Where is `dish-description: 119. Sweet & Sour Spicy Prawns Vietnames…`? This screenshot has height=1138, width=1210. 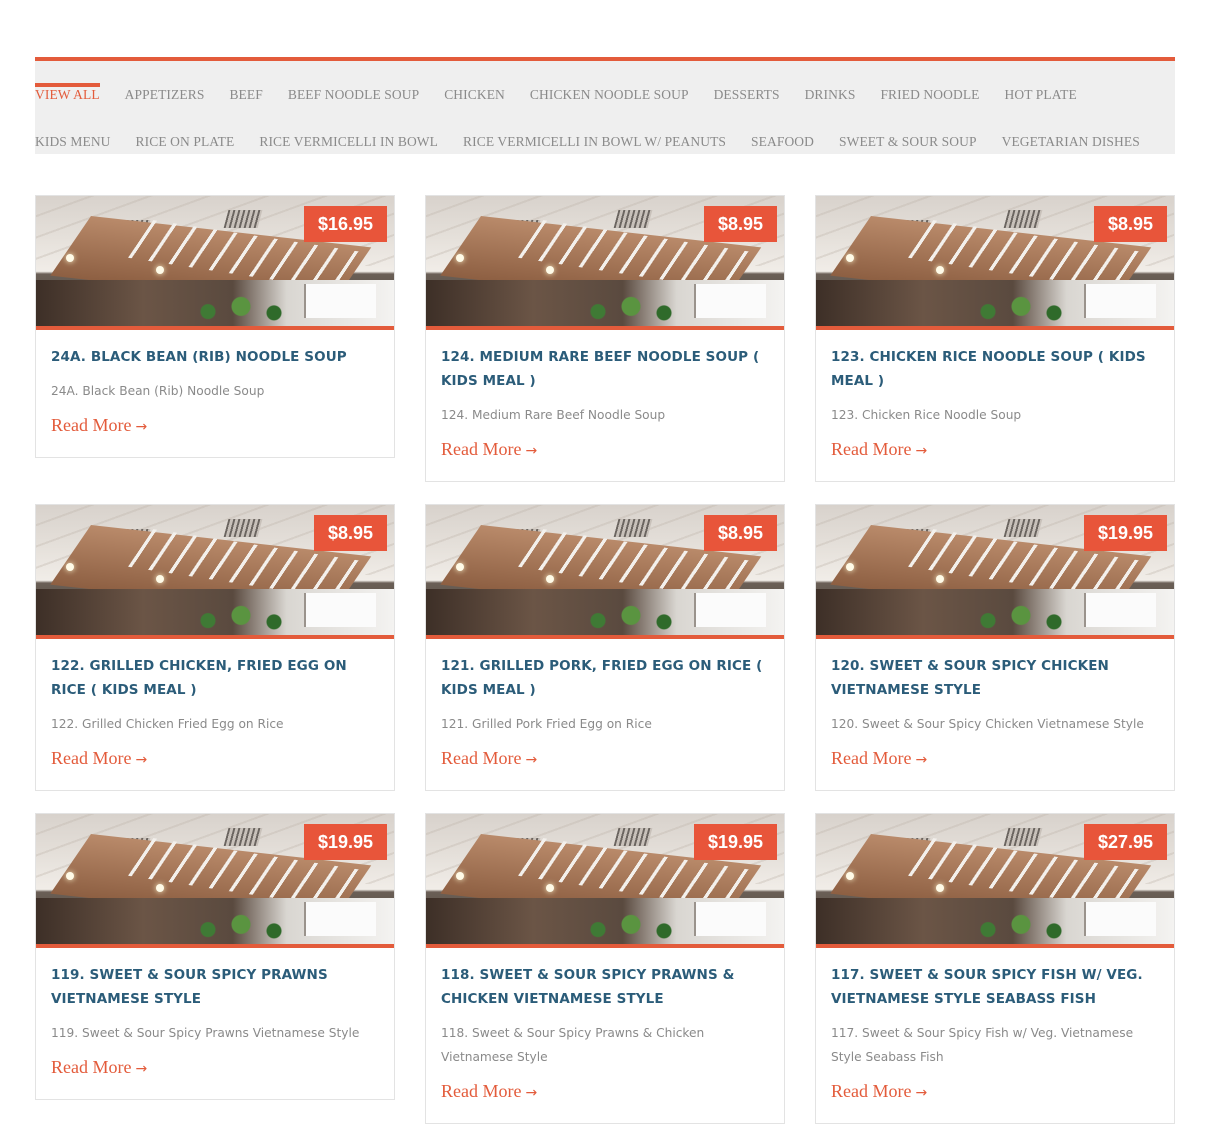 dish-description: 119. Sweet & Sour Spicy Prawns Vietnames… is located at coordinates (205, 1033).